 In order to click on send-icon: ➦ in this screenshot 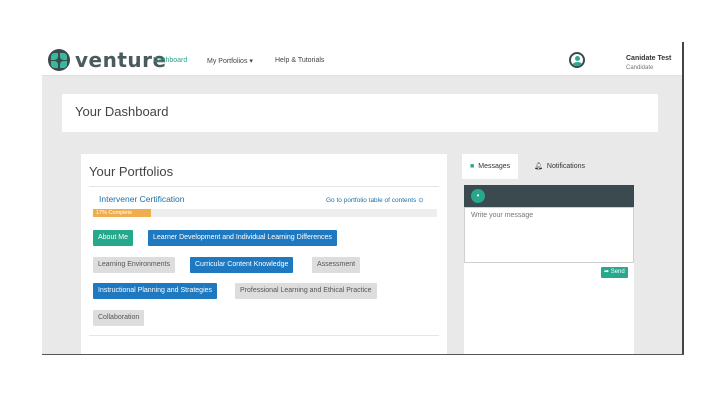, I will do `click(607, 272)`.